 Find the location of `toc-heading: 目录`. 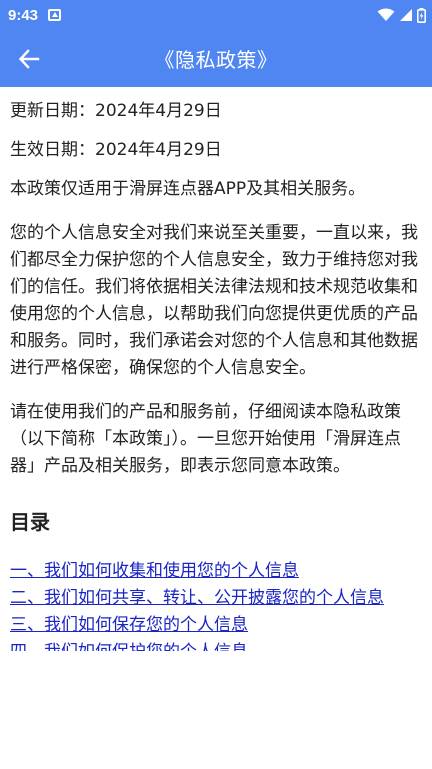

toc-heading: 目录 is located at coordinates (30, 522).